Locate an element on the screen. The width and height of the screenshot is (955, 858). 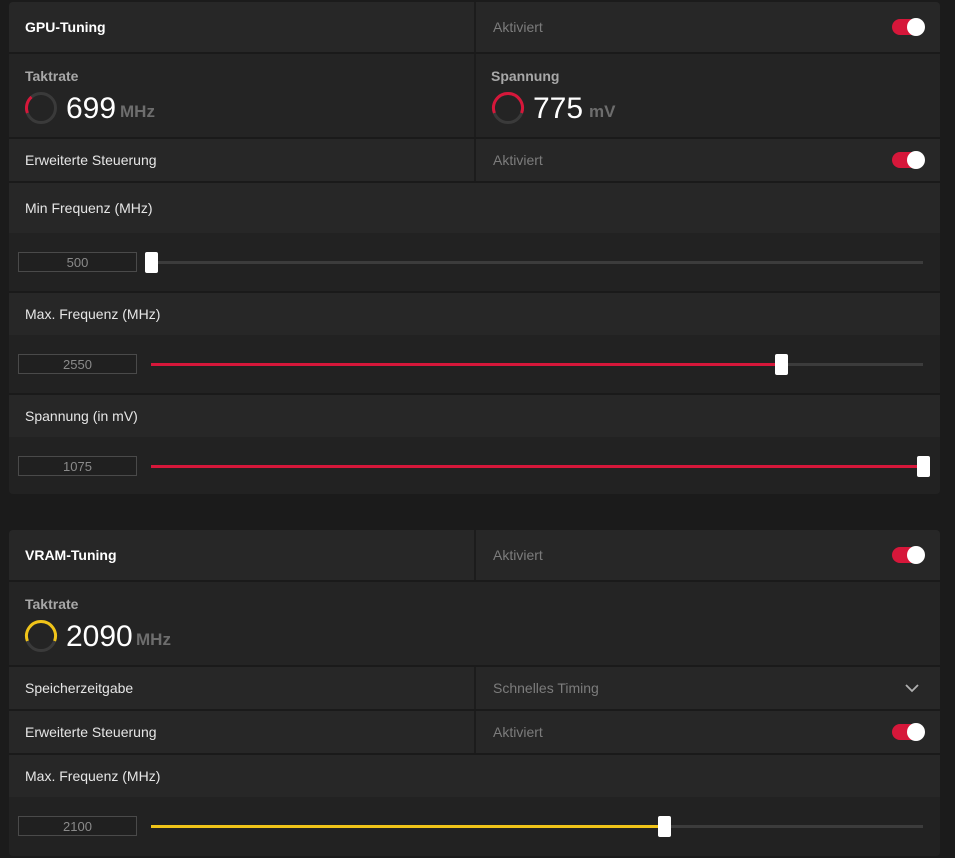
vram-tuning-status-cell: Aktiviert is located at coordinates (707, 555).